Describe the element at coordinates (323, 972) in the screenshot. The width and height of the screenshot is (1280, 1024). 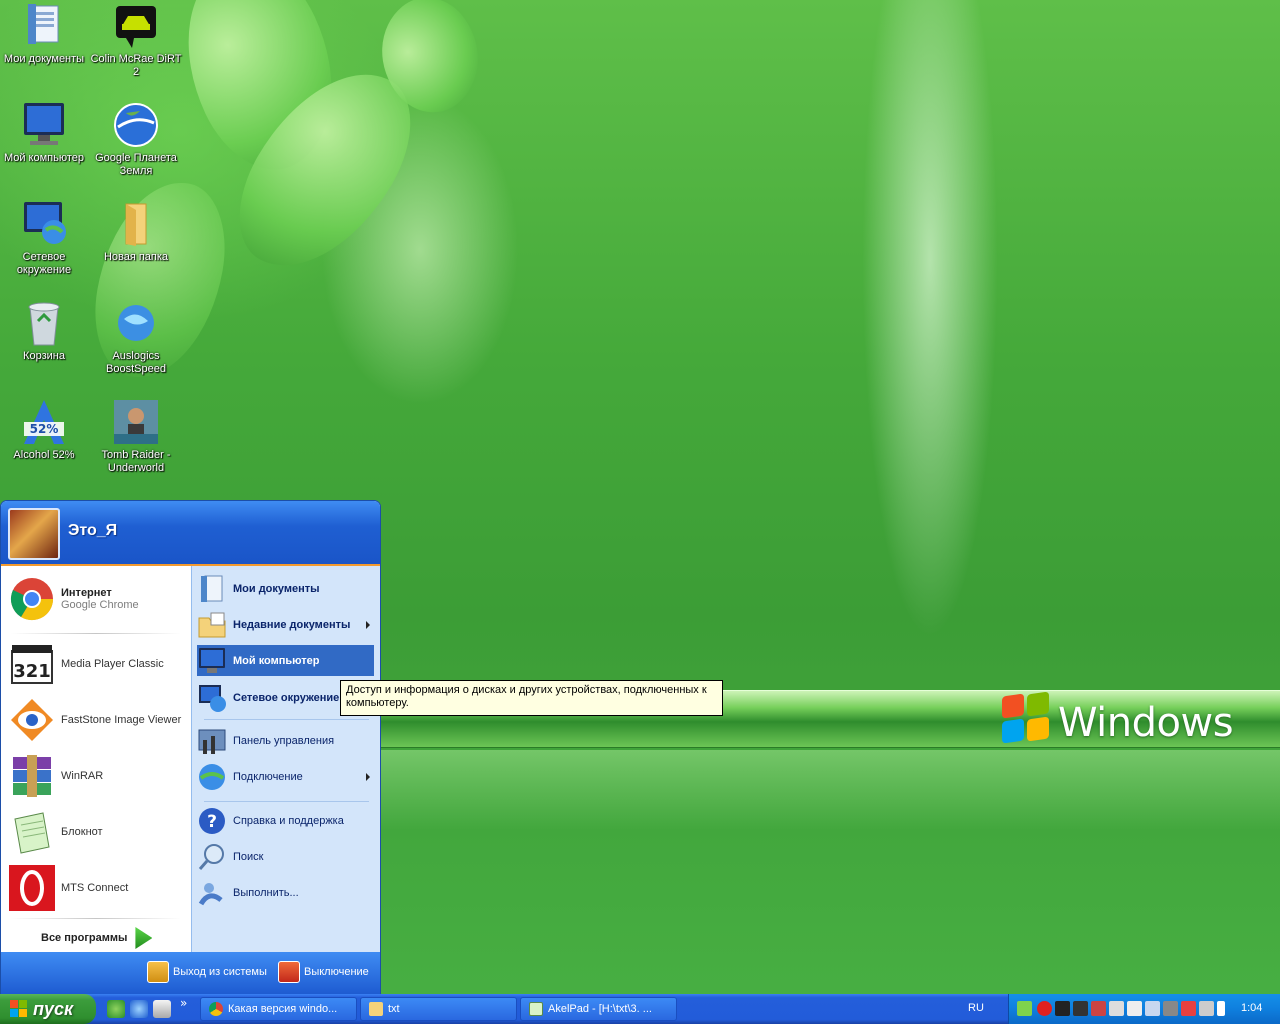
I see `shutdown-button: Выключение` at that location.